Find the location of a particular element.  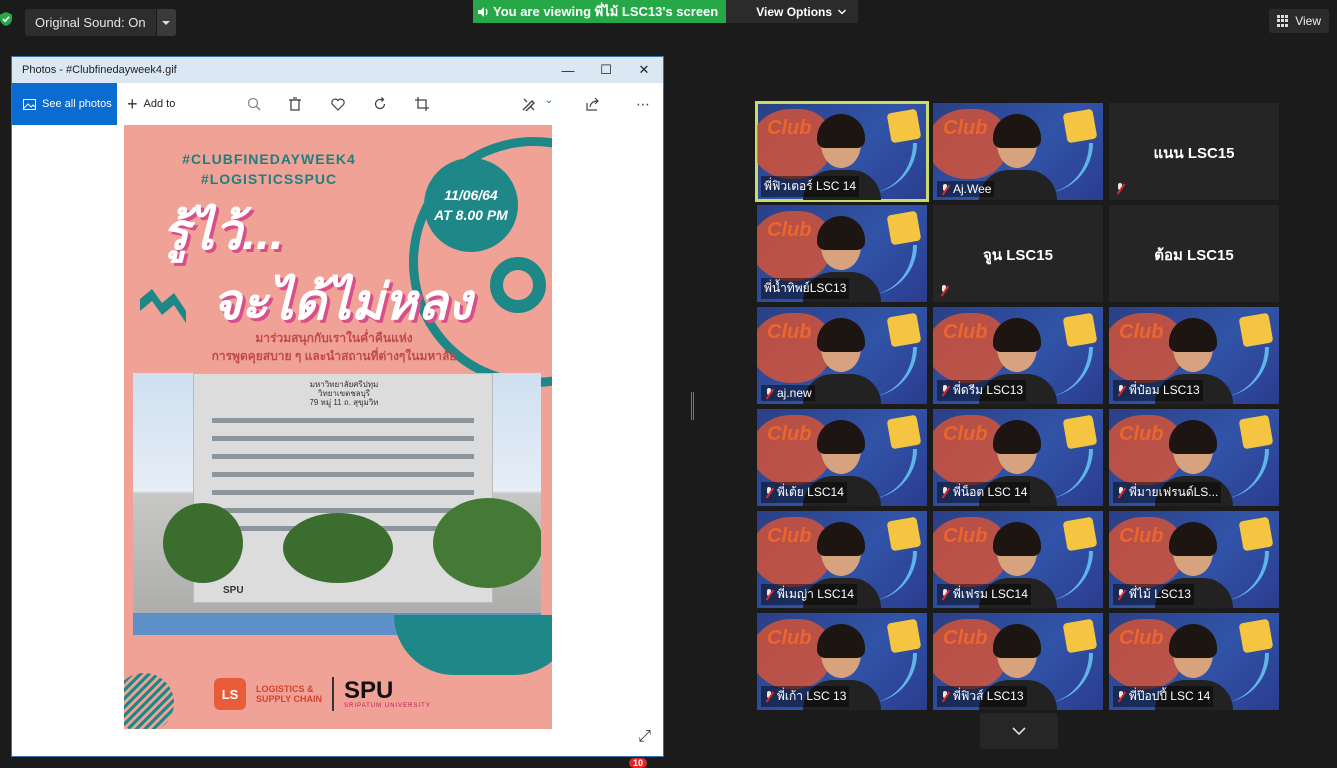

participant-tile: Club พี่น้ำทิพย์LSC13 is located at coordinates (842, 253).